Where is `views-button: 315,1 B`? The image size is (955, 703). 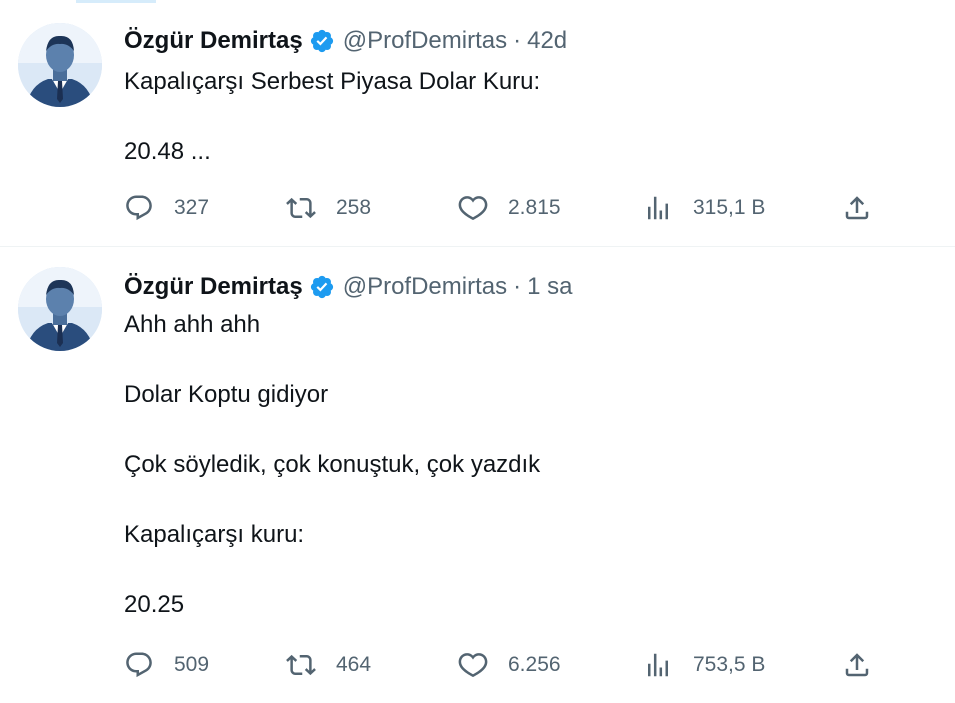 views-button: 315,1 B is located at coordinates (704, 208).